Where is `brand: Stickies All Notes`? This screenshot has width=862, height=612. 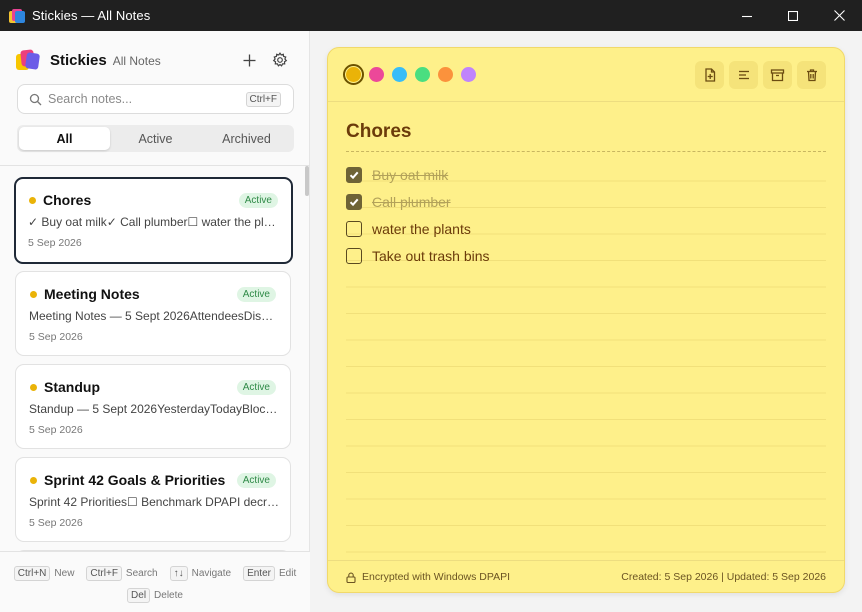 brand: Stickies All Notes is located at coordinates (88, 60).